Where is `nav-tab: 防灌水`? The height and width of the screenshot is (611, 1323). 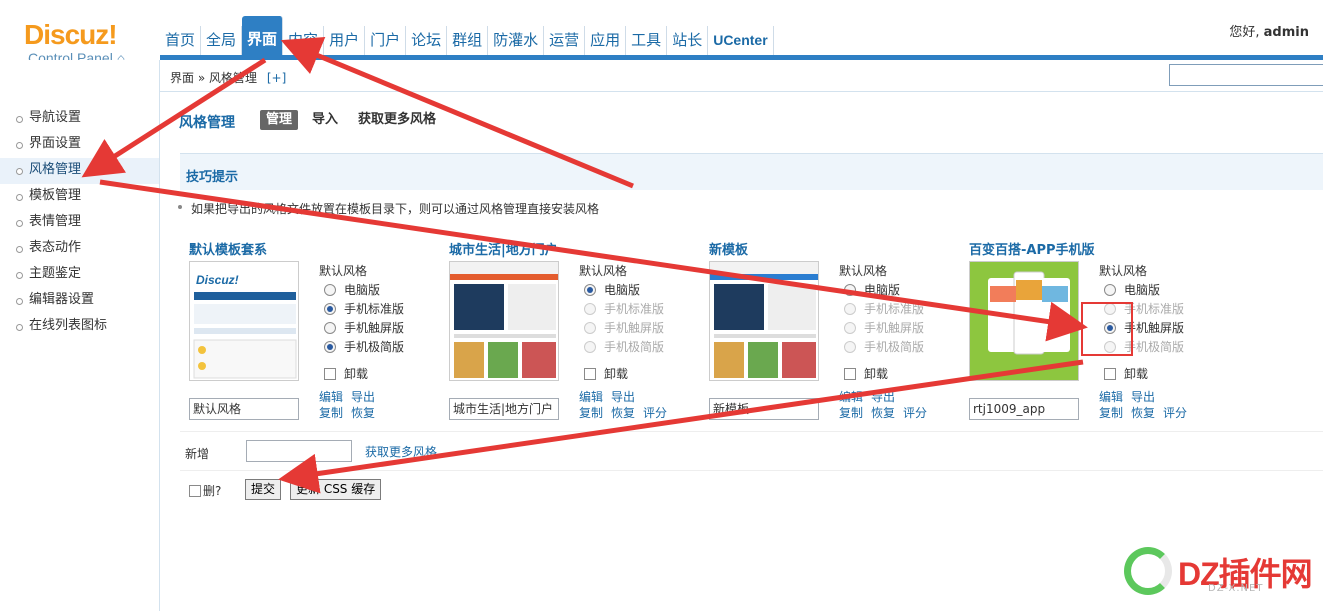
nav-tab: 防灌水 is located at coordinates (516, 41).